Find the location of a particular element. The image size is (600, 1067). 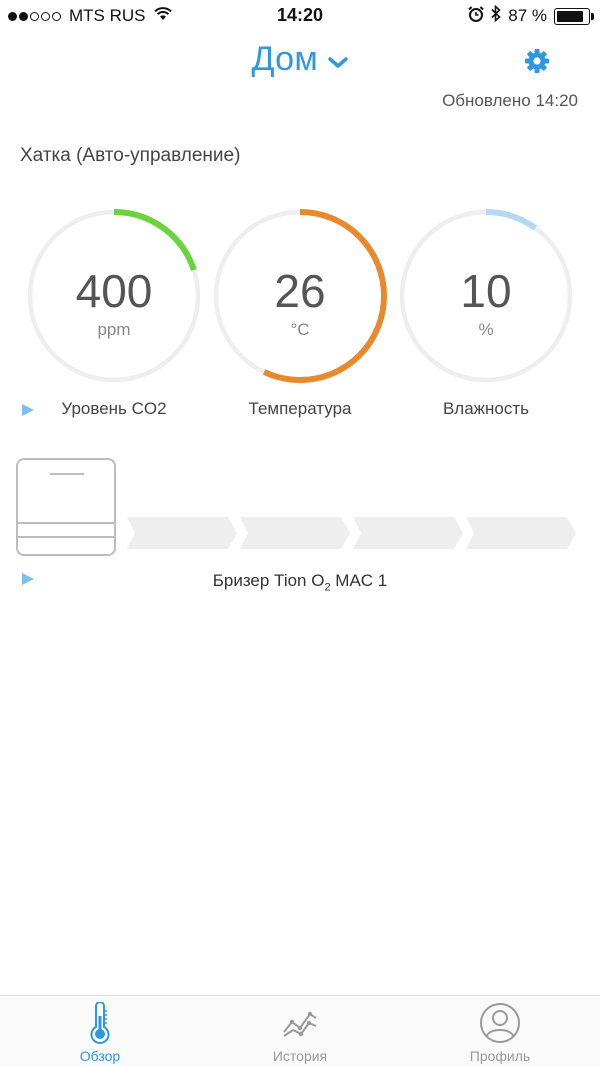

co2-label: Уровень CO2 is located at coordinates (114, 408).